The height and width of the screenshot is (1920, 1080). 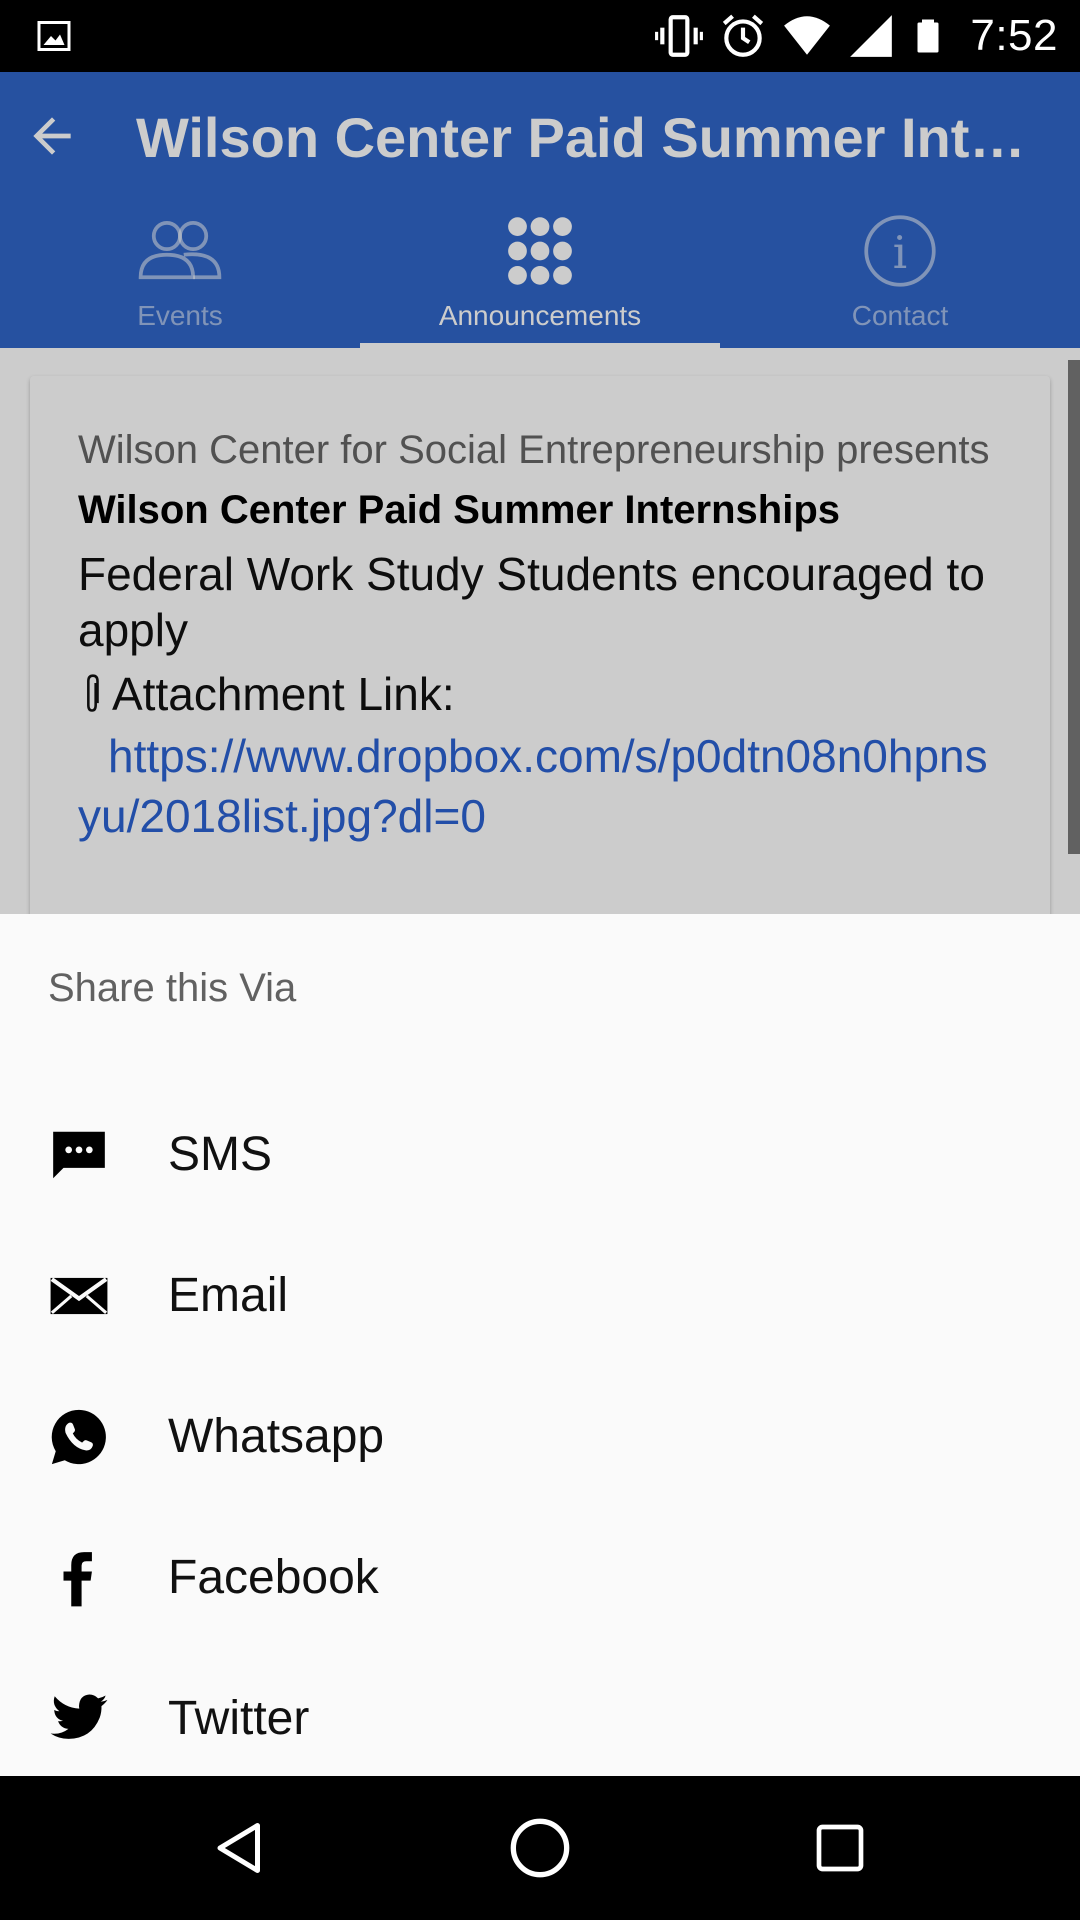 What do you see at coordinates (871, 36) in the screenshot?
I see `signal-icon` at bounding box center [871, 36].